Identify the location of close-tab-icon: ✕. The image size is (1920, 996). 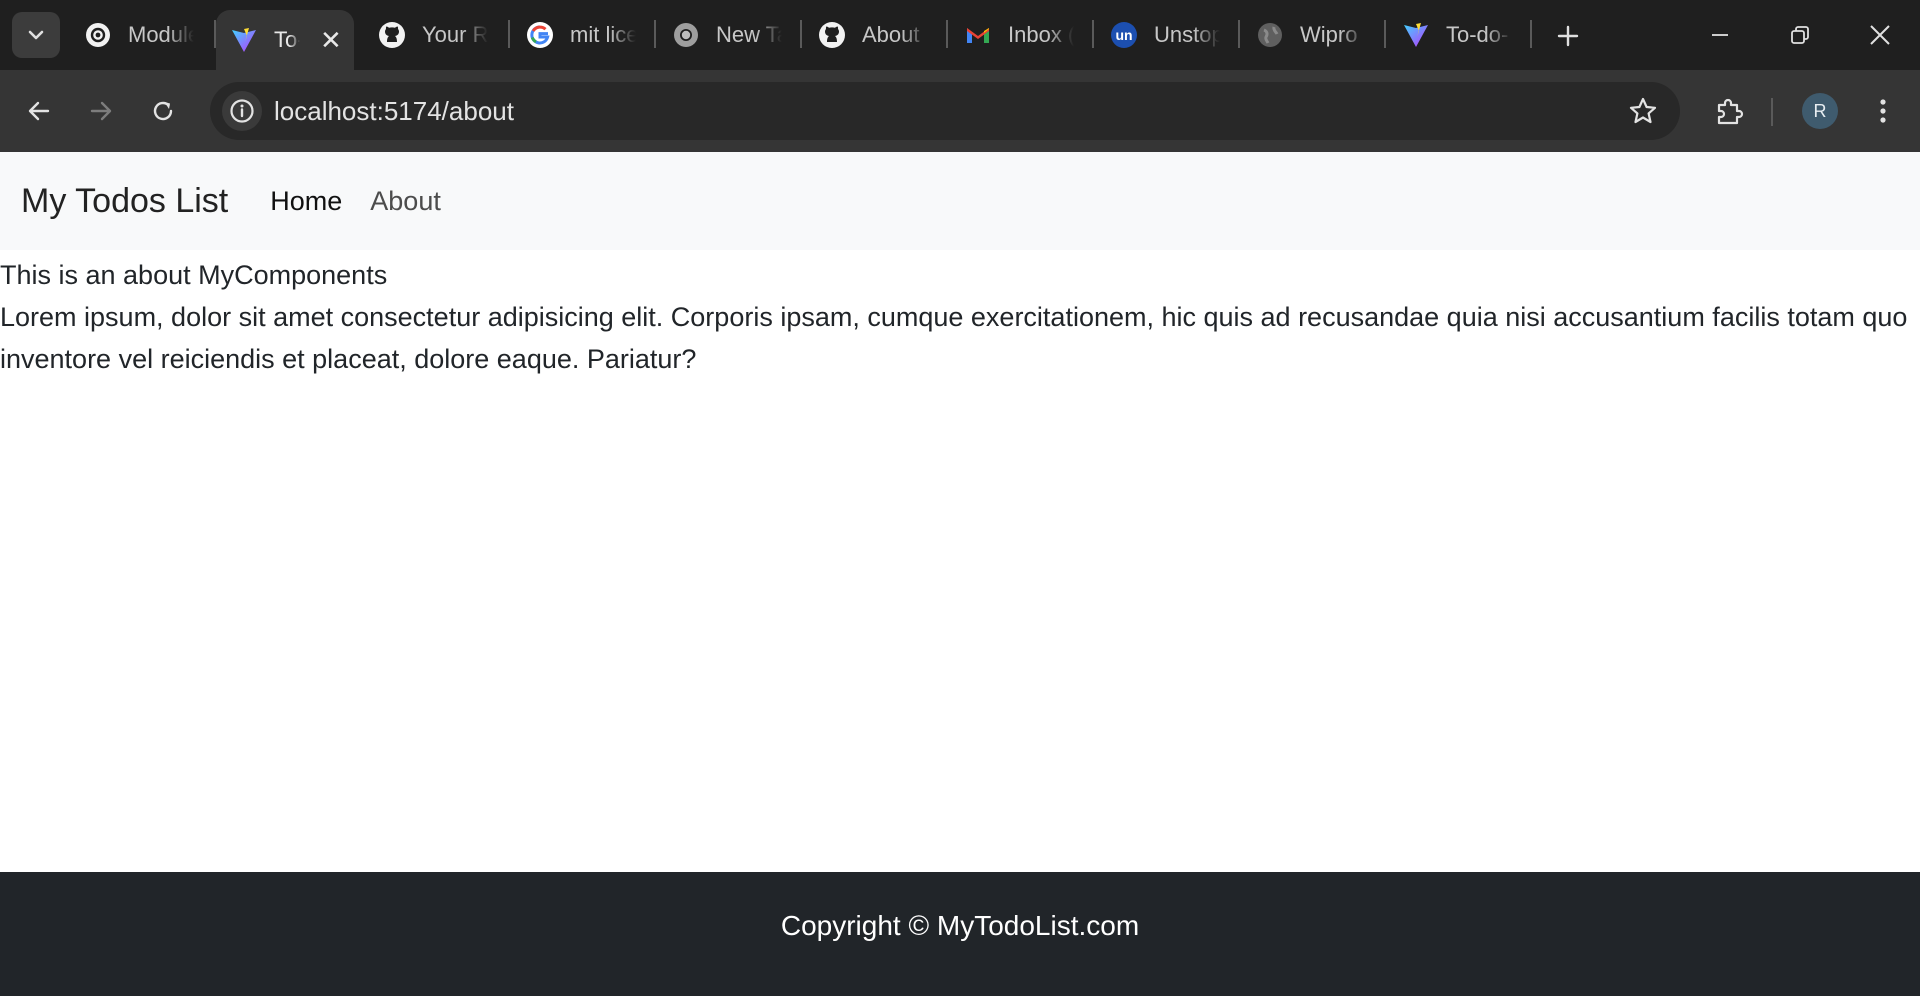
(331, 40).